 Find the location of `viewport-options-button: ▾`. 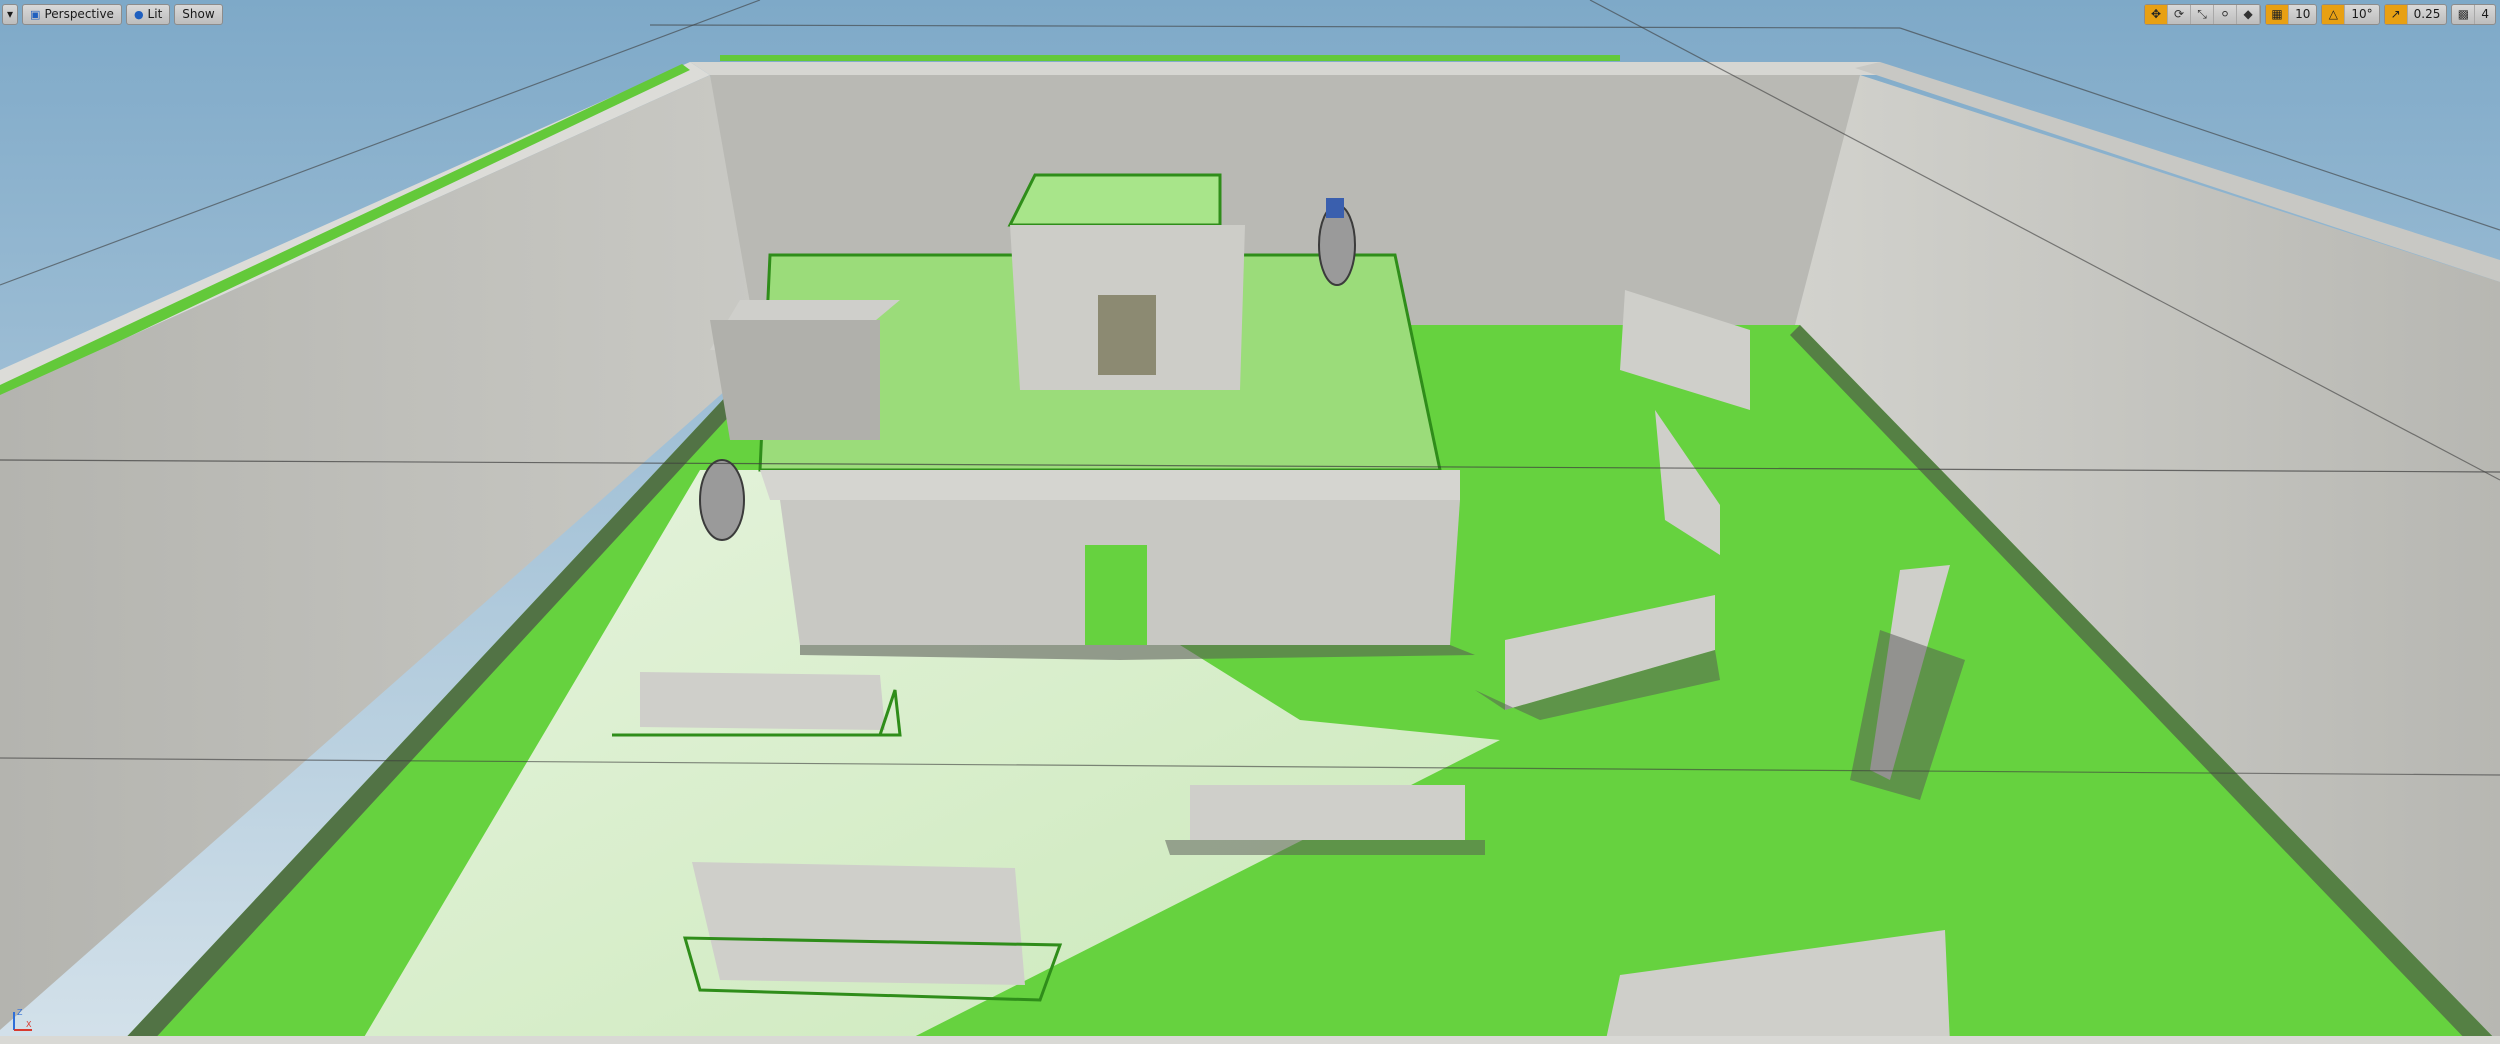

viewport-options-button: ▾ is located at coordinates (10, 14).